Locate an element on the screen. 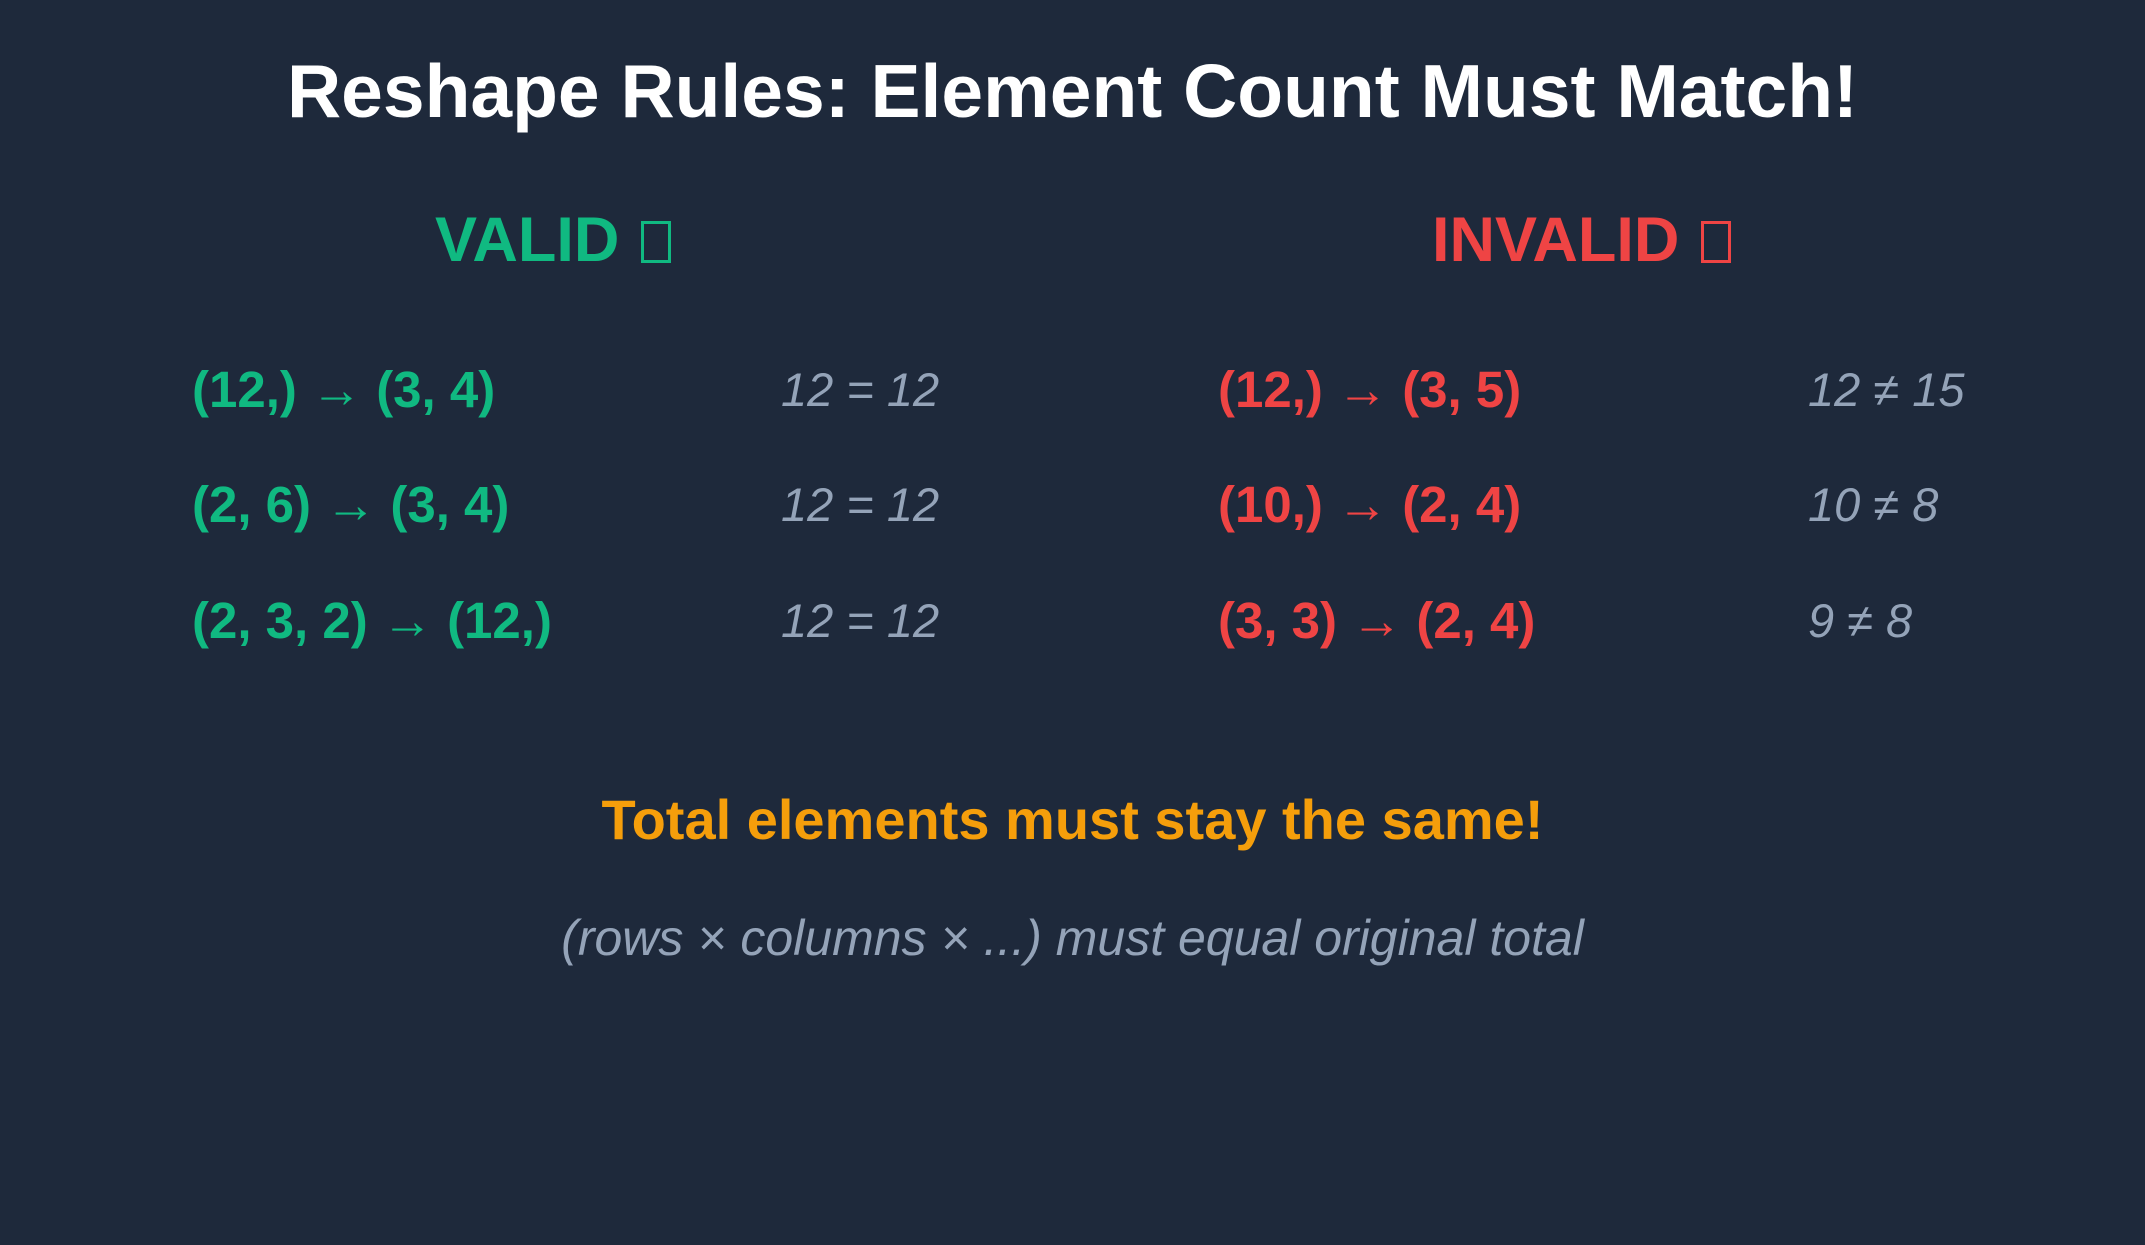 The width and height of the screenshot is (2145, 1245). valid-count-check-2: 12 = 12 is located at coordinates (860, 504).